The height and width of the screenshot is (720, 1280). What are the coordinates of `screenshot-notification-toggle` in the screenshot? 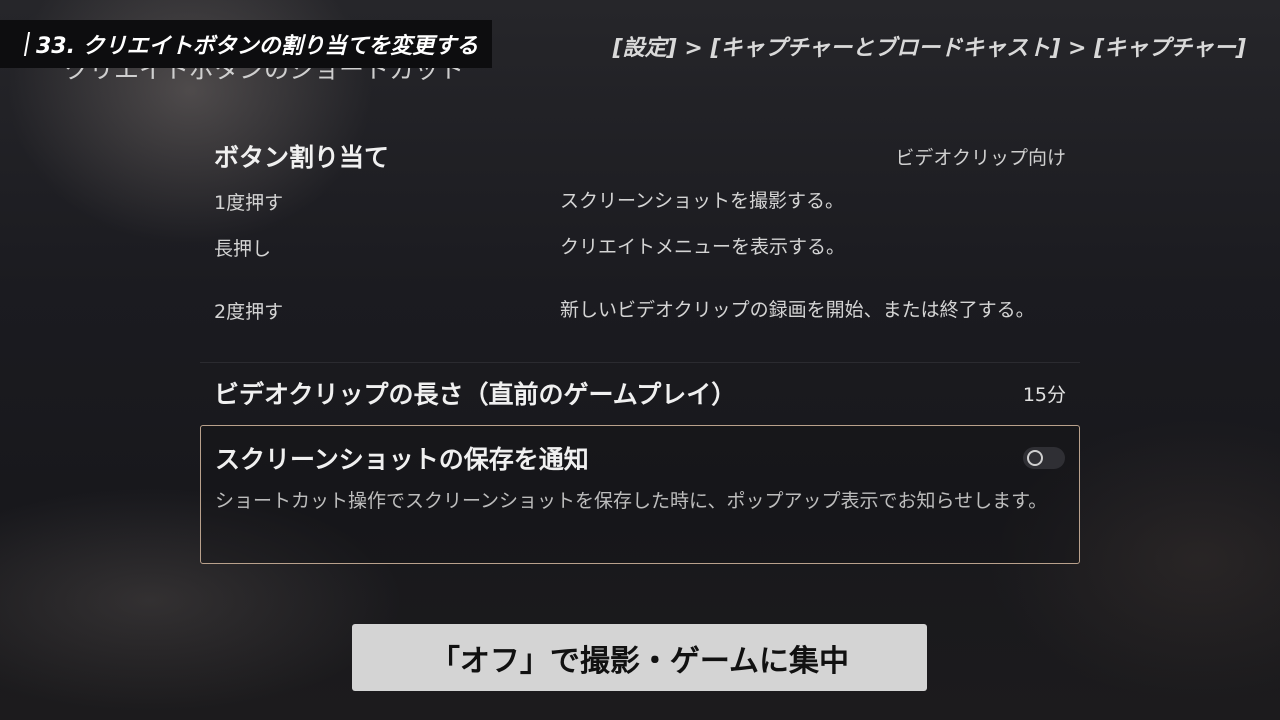 It's located at (1044, 458).